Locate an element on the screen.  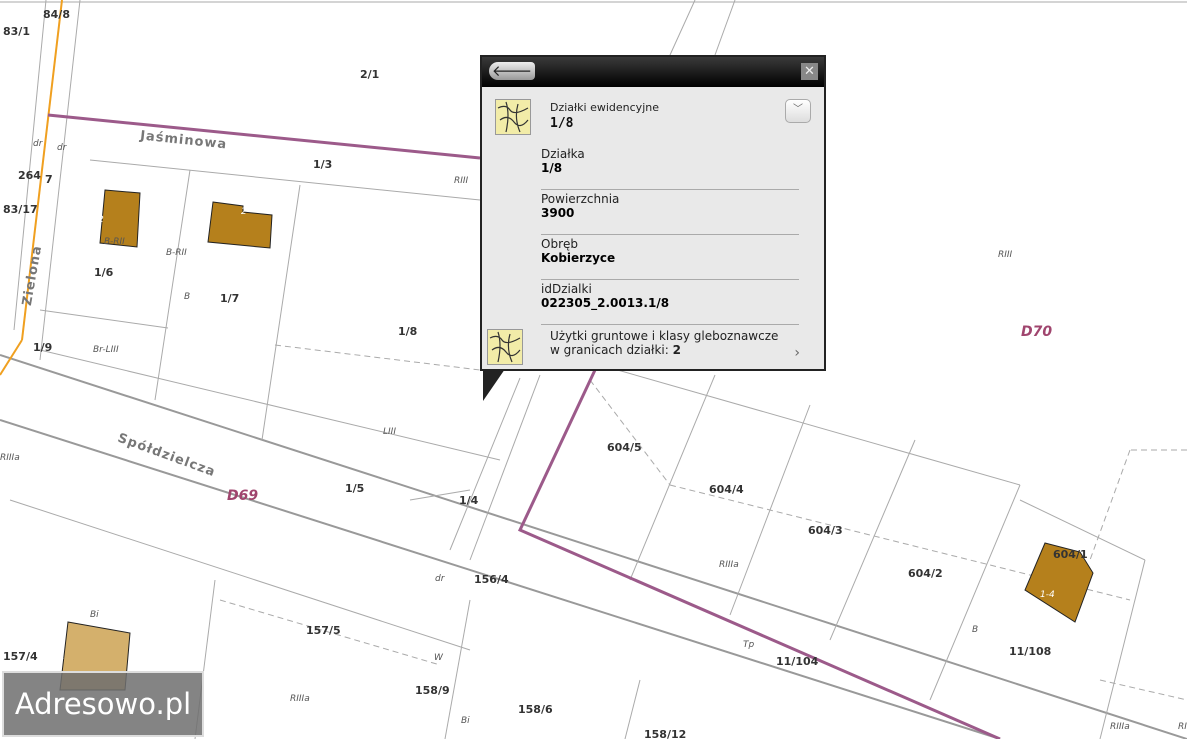
parcel-label: 604/5 is located at coordinates (624, 447).